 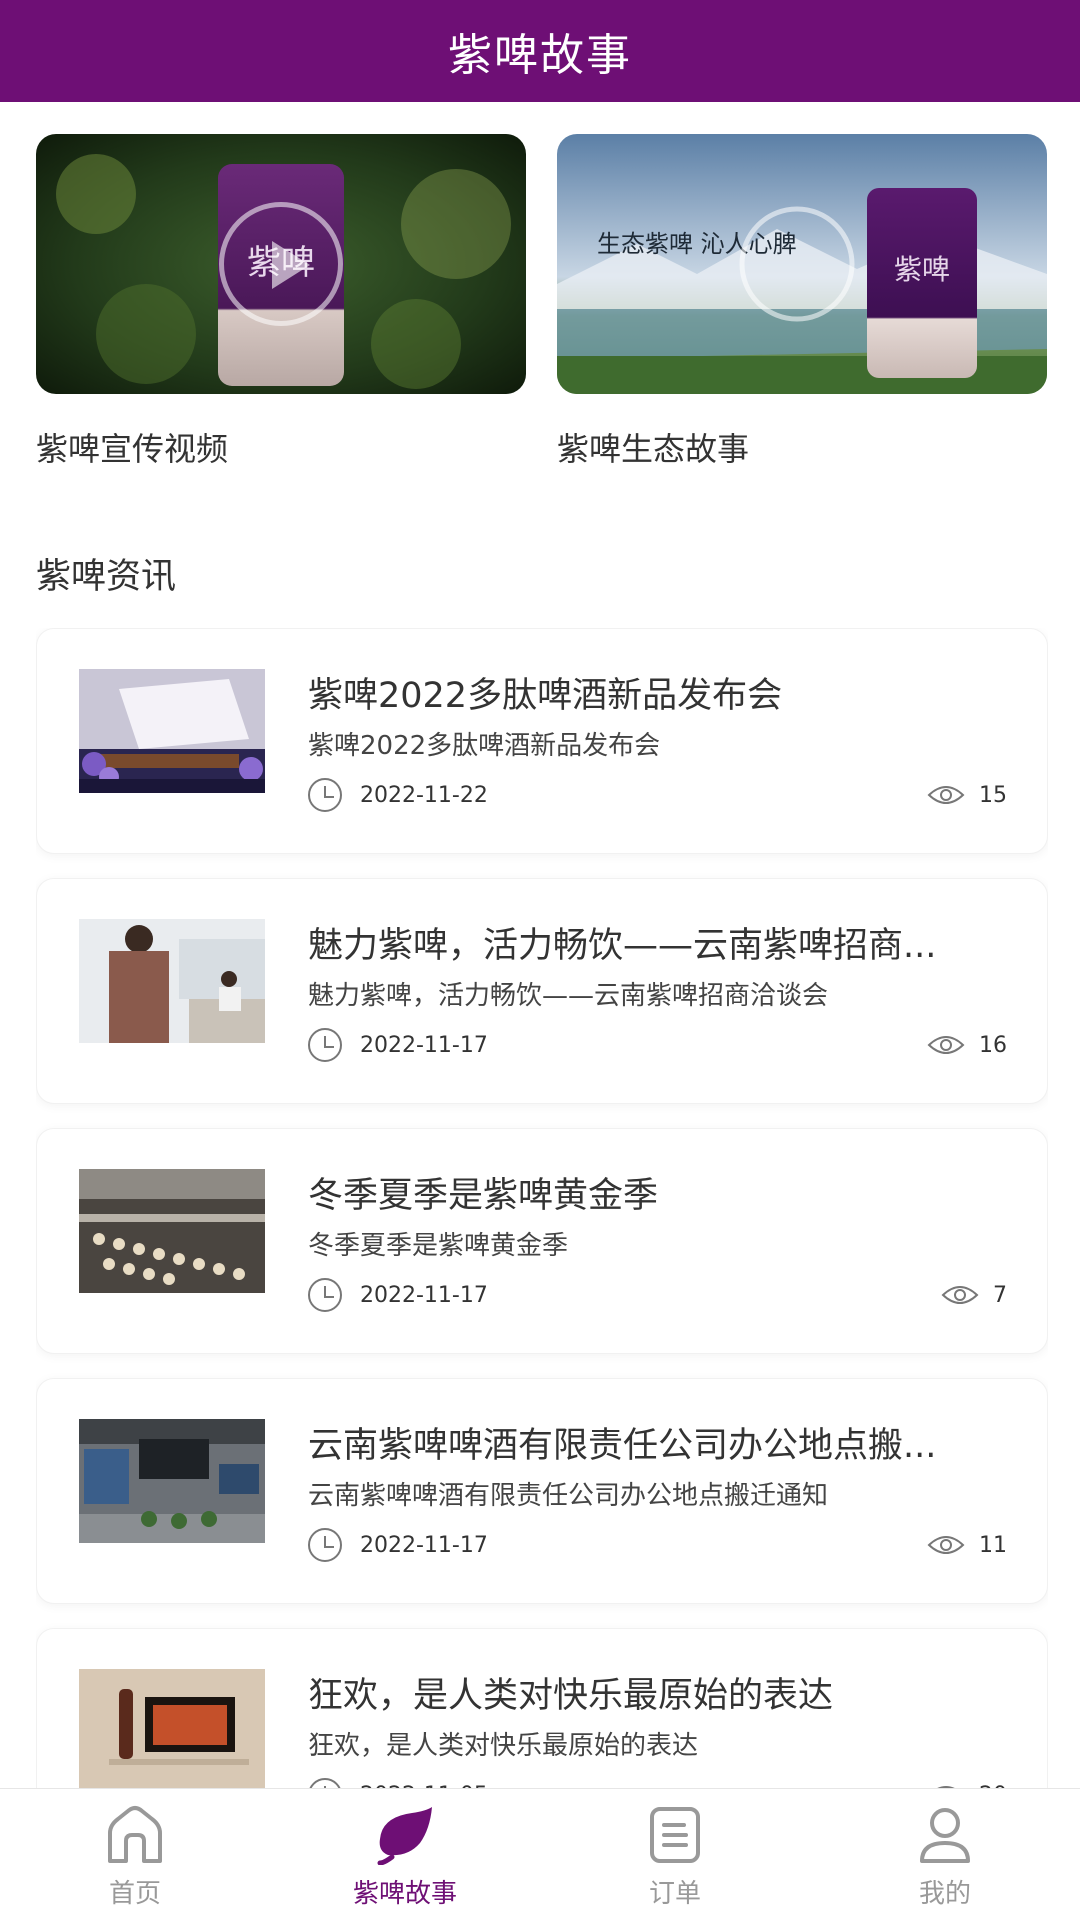 I want to click on news-card: 冬季夏季是紫啤黄金季 冬季夏季是紫啤黄金季 2022-11-17 7, so click(x=542, y=1241).